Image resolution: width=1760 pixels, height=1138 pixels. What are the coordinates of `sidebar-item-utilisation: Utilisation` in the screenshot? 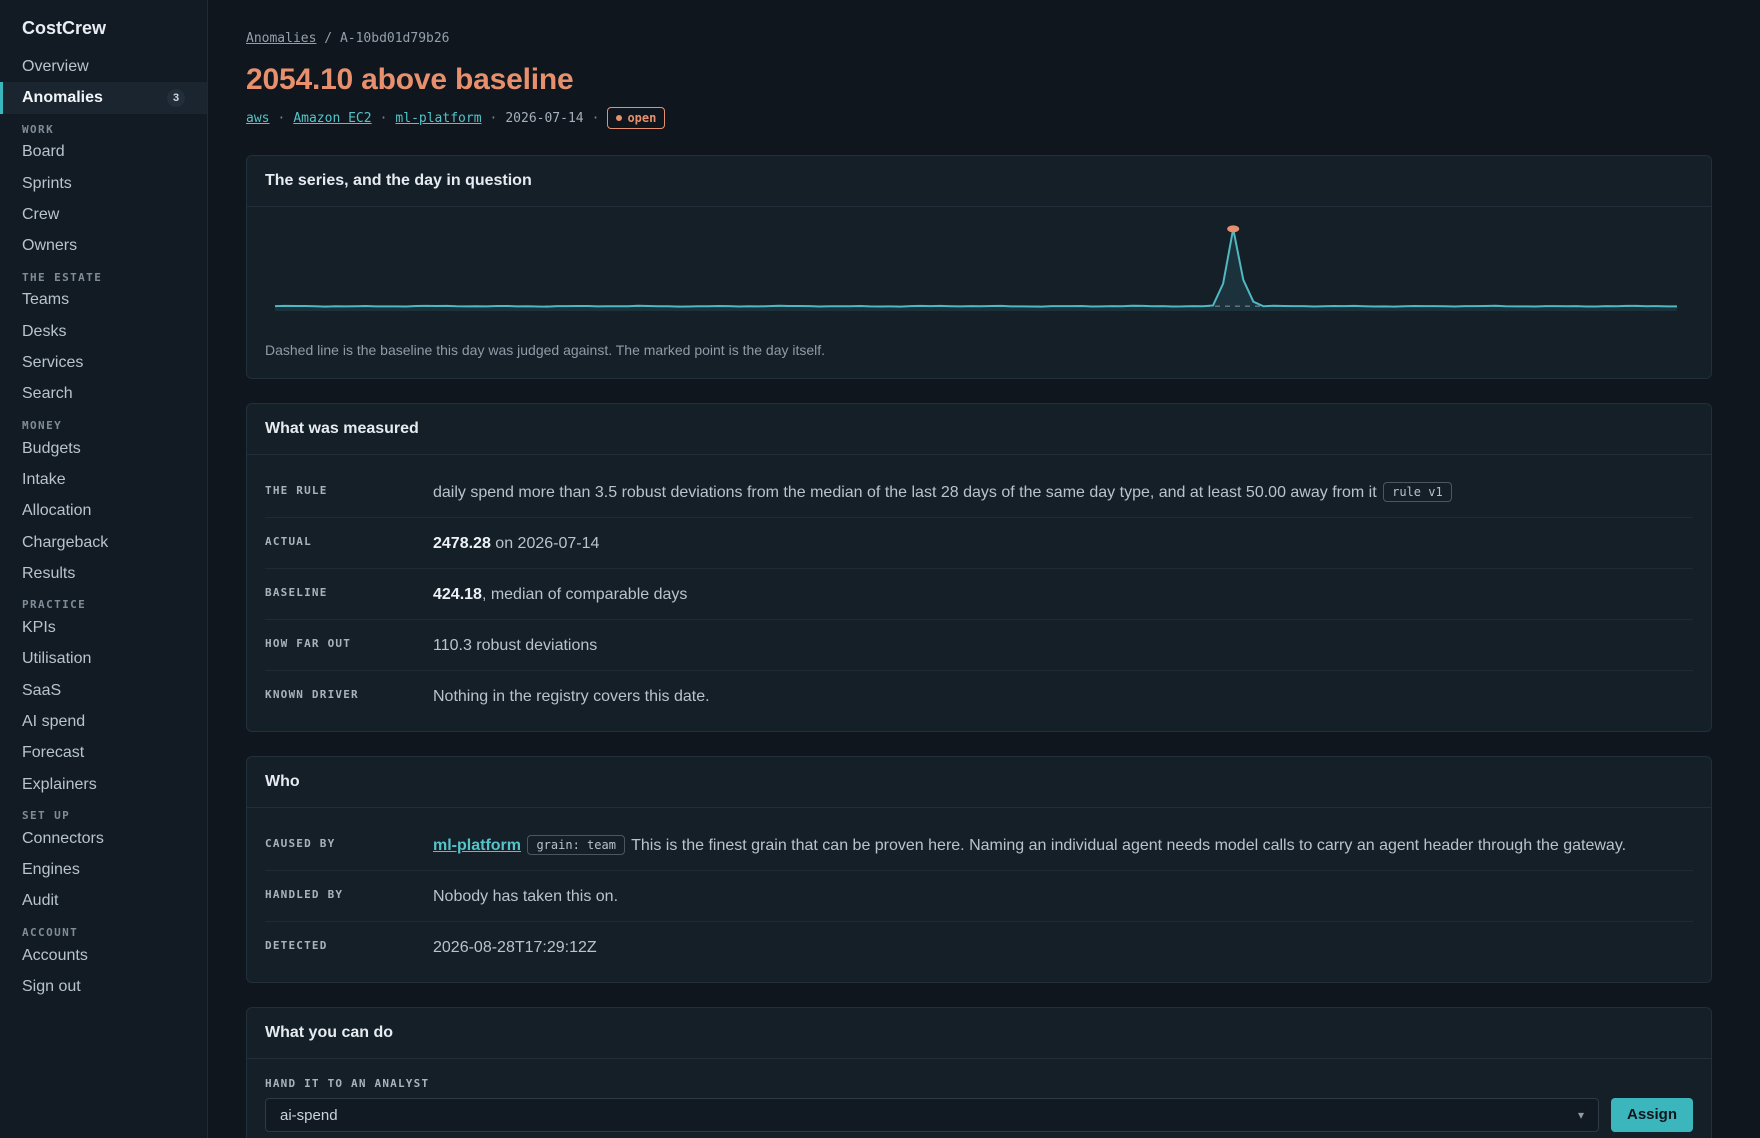 It's located at (103, 659).